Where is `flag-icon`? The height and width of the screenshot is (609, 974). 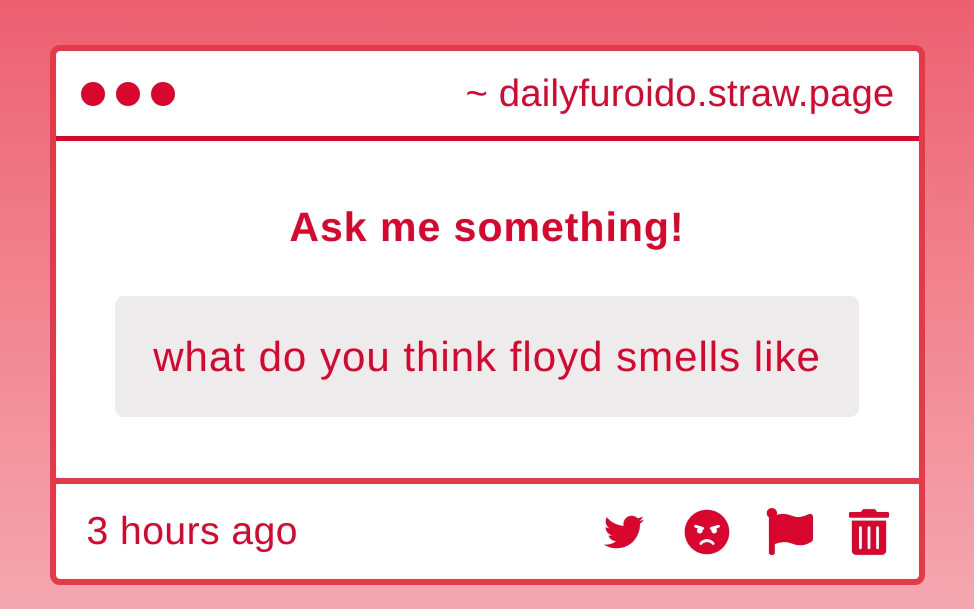
flag-icon is located at coordinates (789, 531).